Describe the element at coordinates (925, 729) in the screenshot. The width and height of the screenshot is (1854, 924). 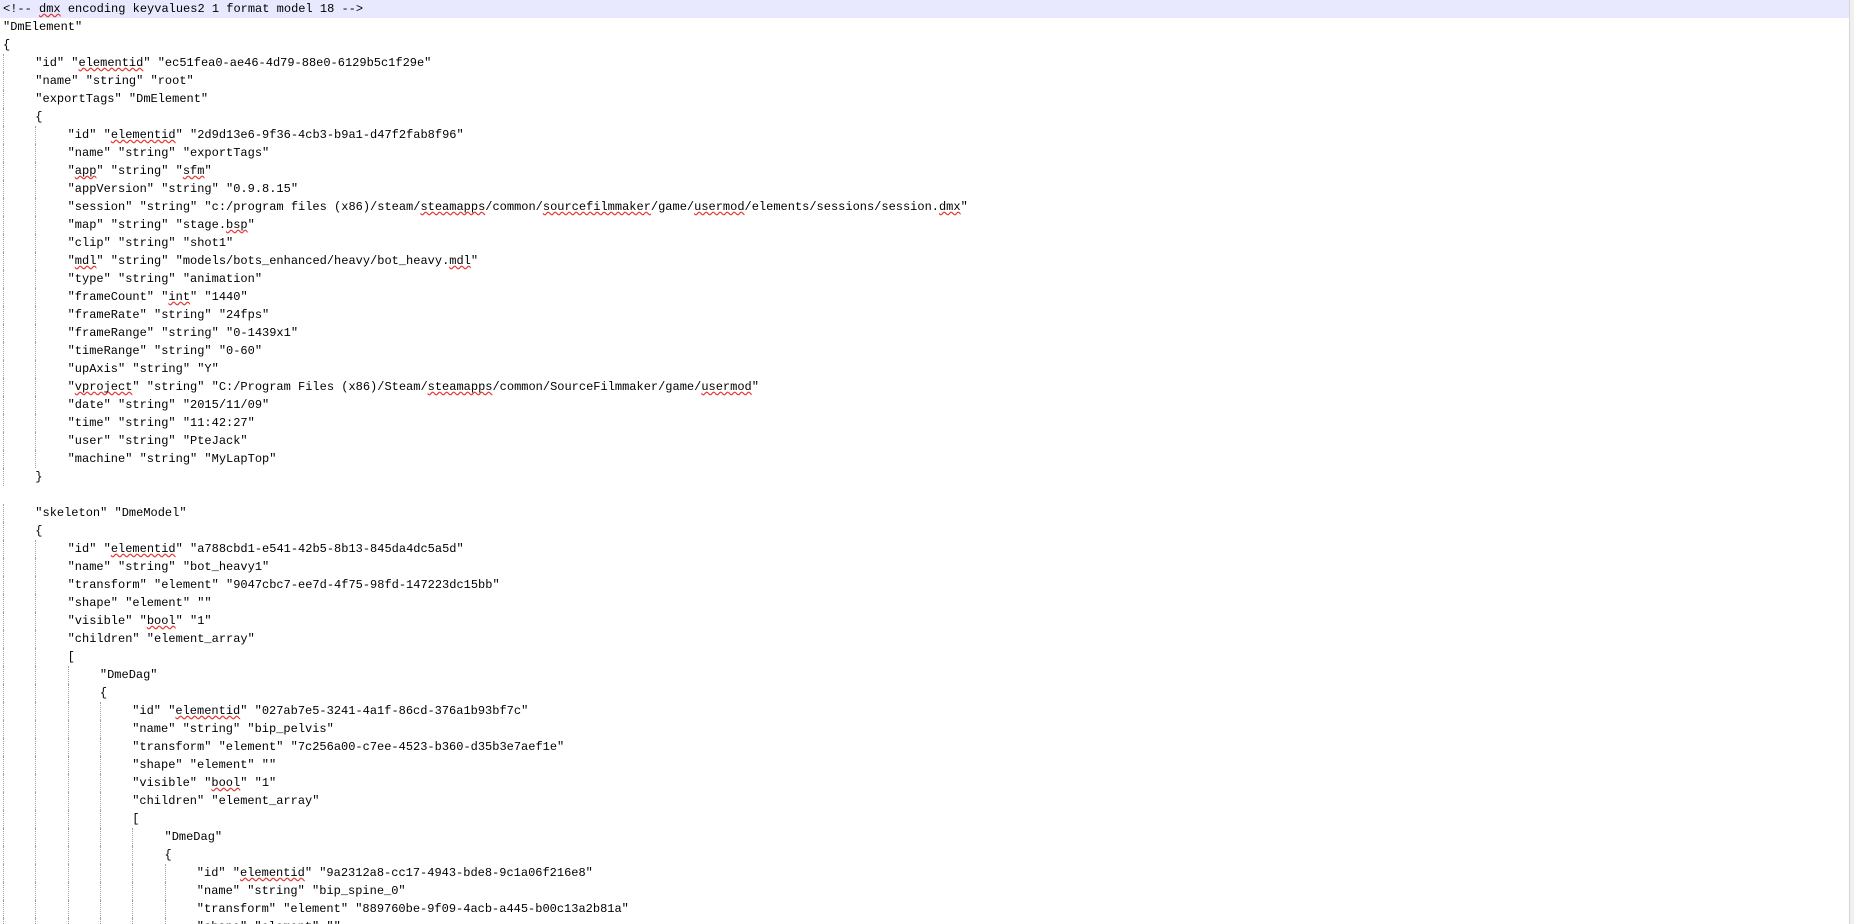
I see `code-line: "name" "string" "bip_pelvis"` at that location.